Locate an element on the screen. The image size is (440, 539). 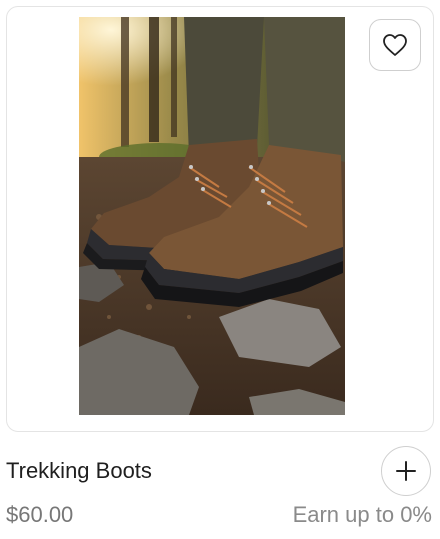
favorite-button is located at coordinates (395, 45).